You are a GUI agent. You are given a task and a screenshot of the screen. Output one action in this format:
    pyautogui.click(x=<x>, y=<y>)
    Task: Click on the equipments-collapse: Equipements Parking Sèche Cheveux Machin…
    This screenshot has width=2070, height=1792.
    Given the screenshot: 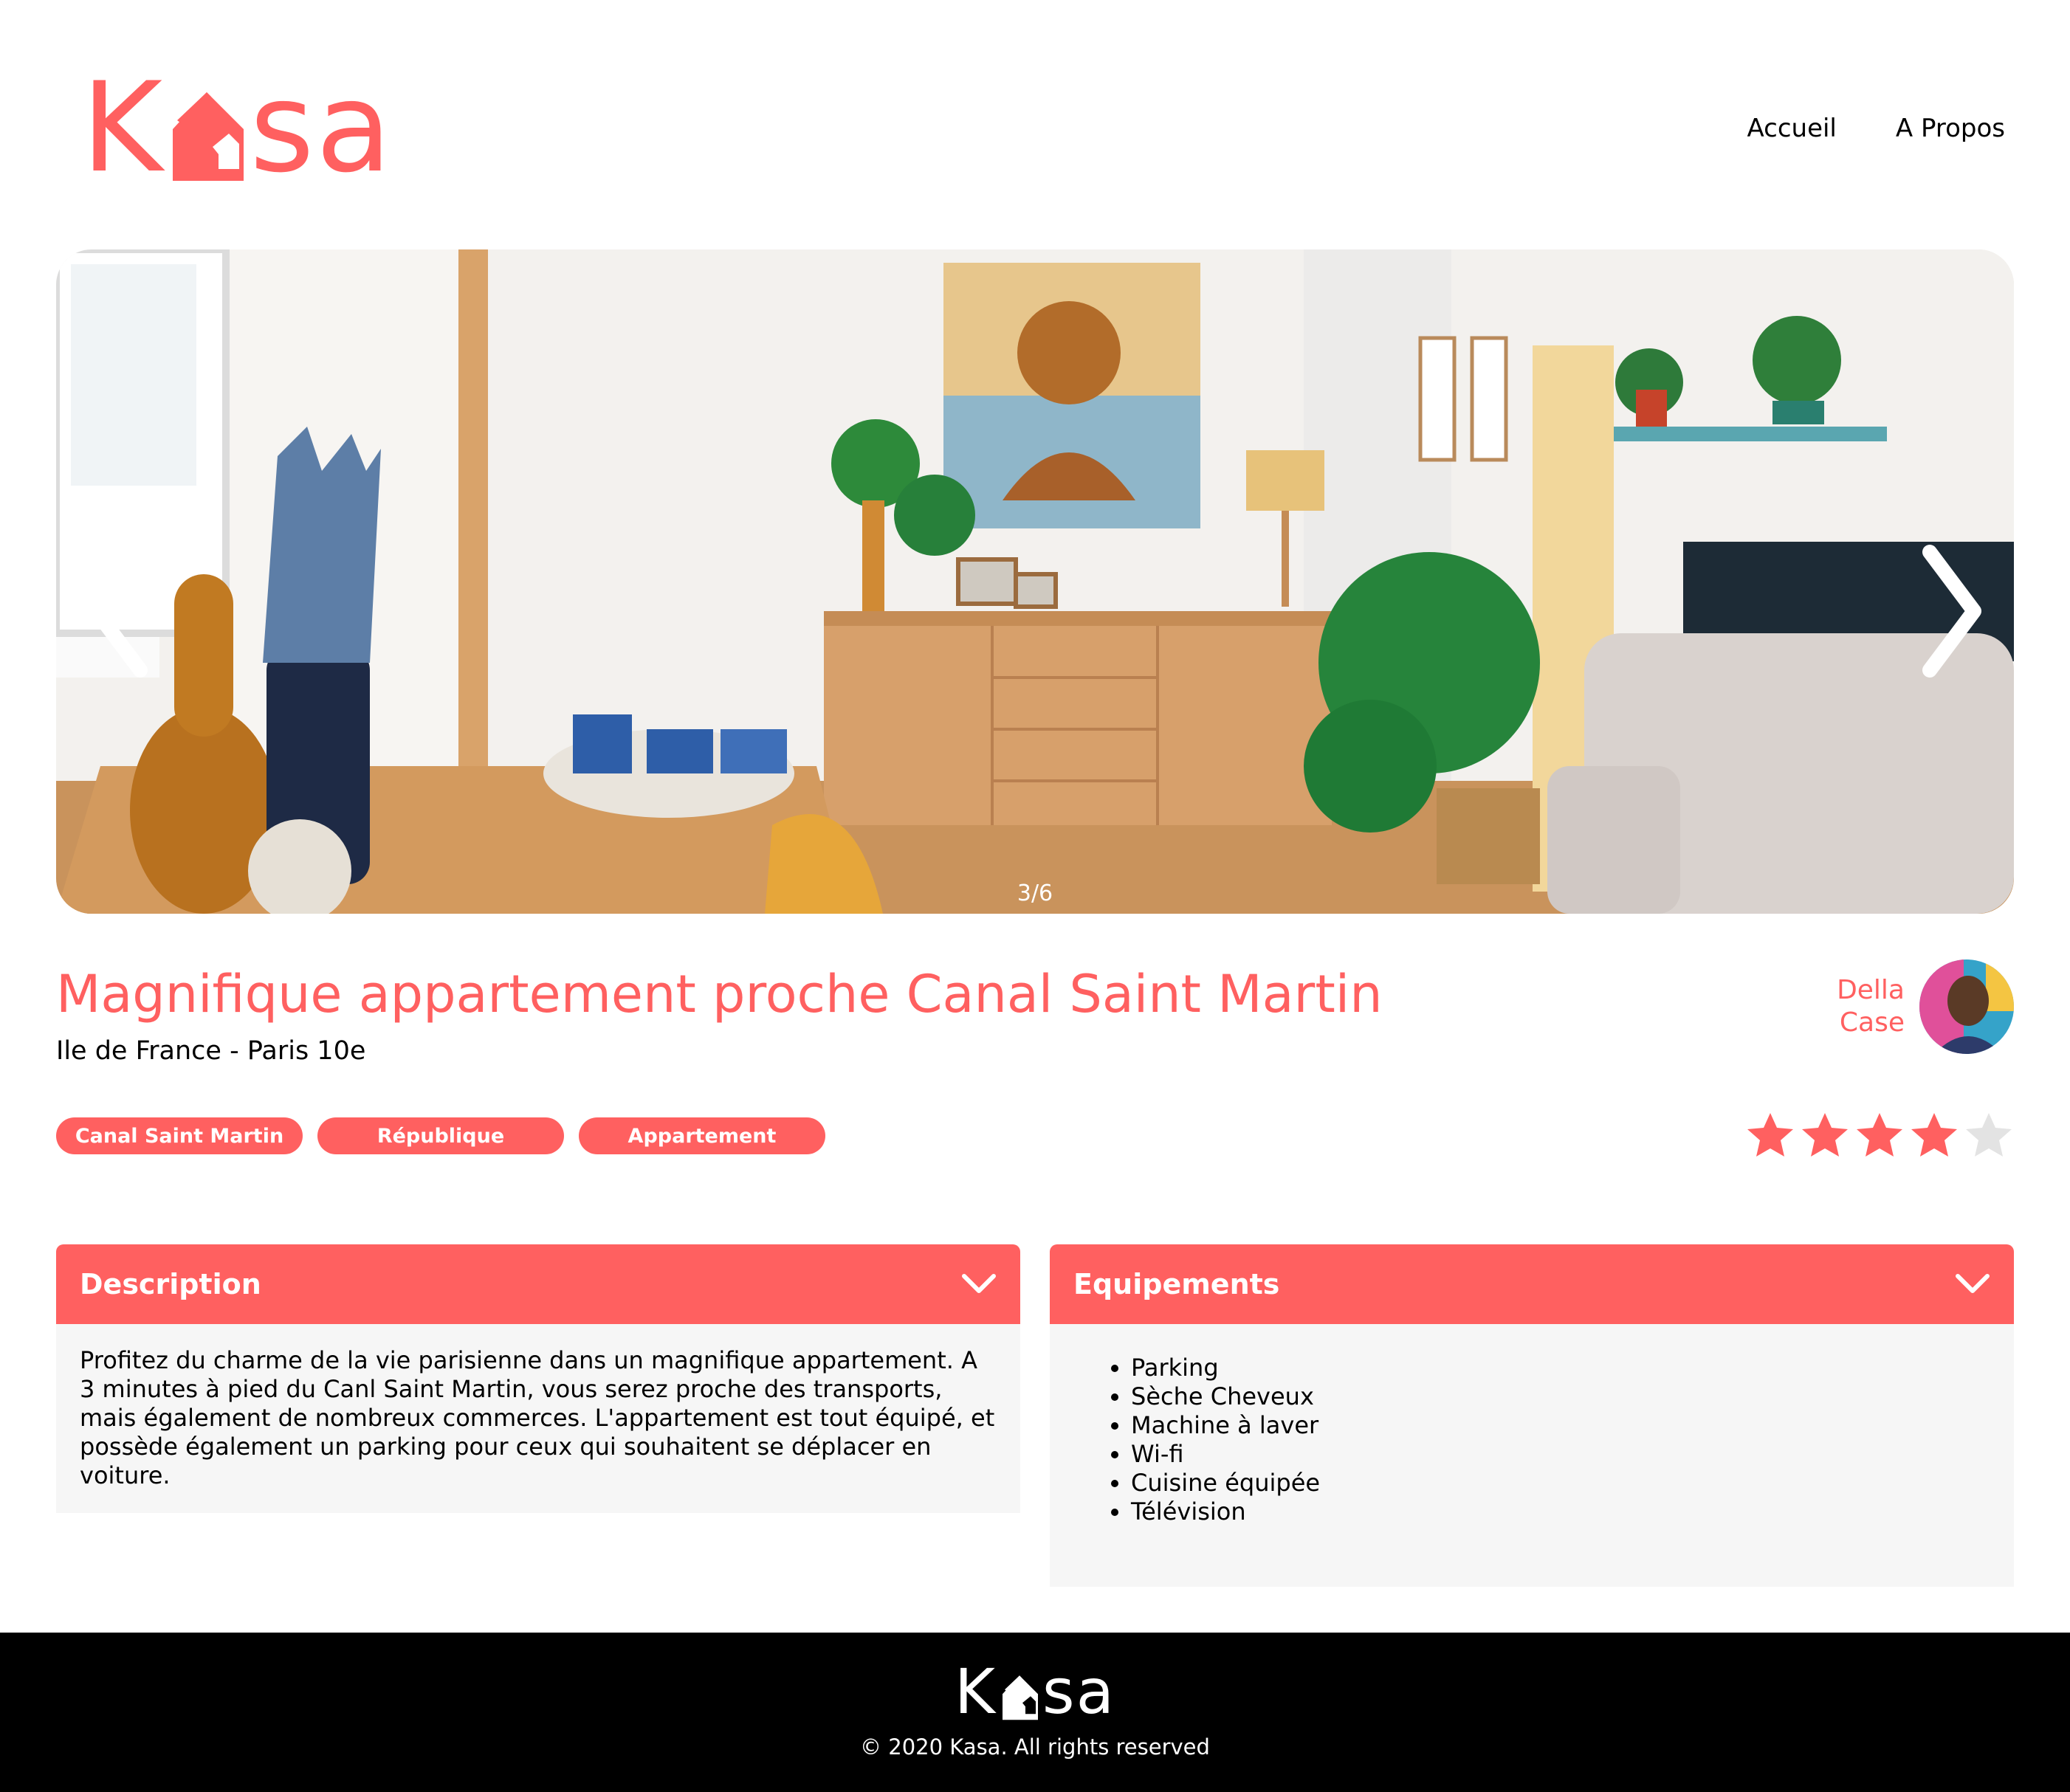 What is the action you would take?
    pyautogui.click(x=1532, y=1415)
    